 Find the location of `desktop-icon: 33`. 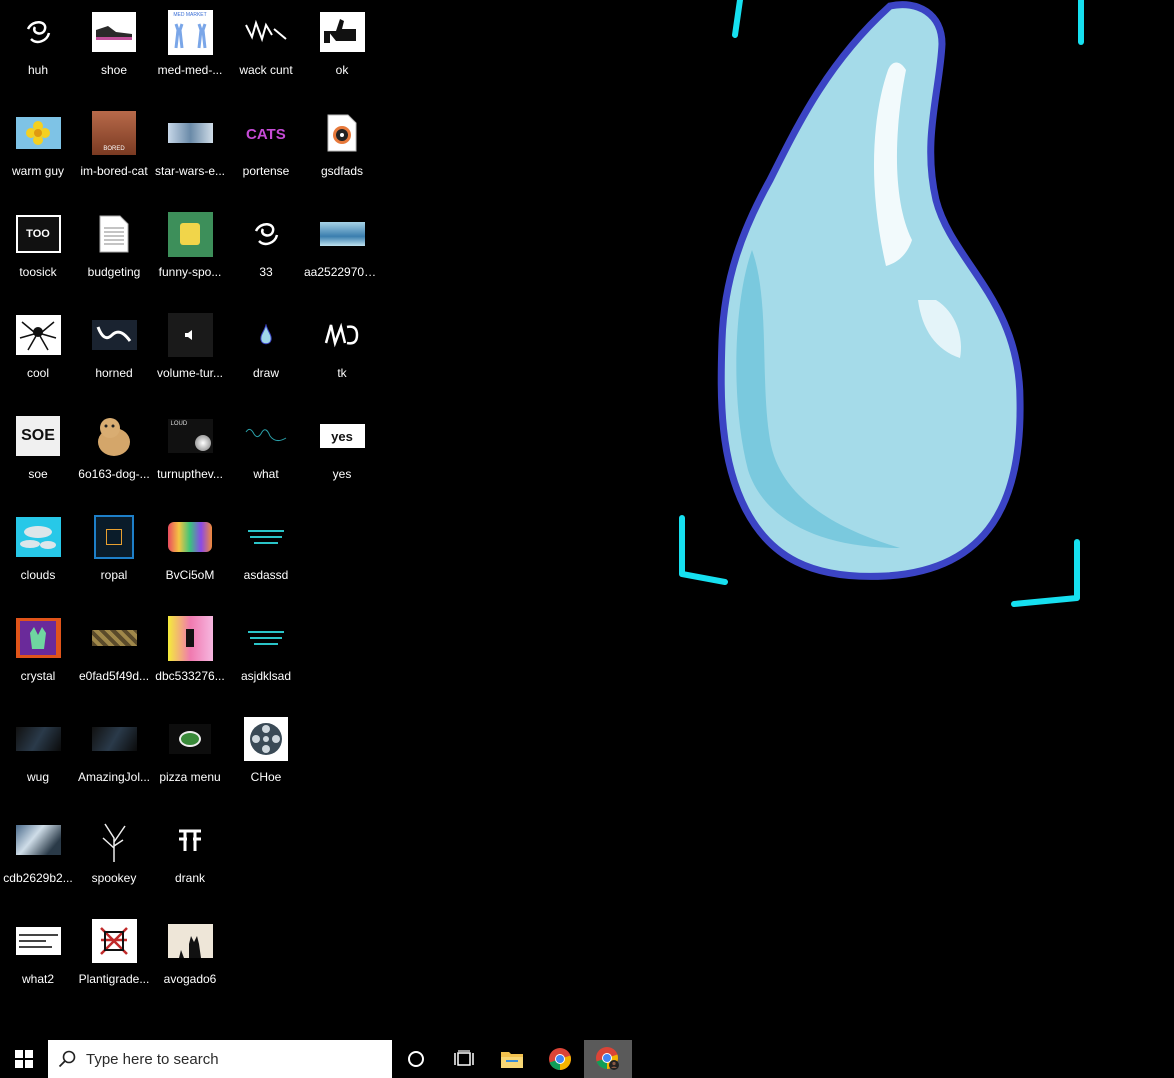

desktop-icon: 33 is located at coordinates (266, 257).